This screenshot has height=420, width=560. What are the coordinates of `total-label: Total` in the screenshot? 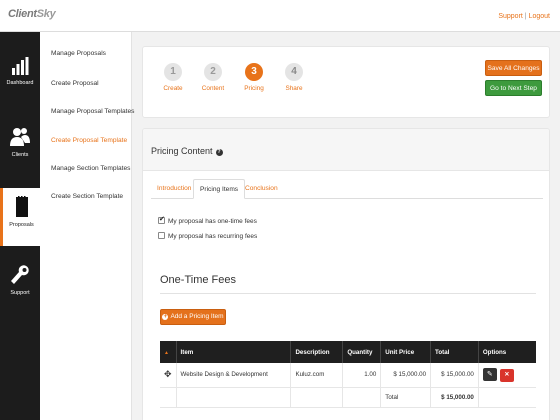 It's located at (406, 397).